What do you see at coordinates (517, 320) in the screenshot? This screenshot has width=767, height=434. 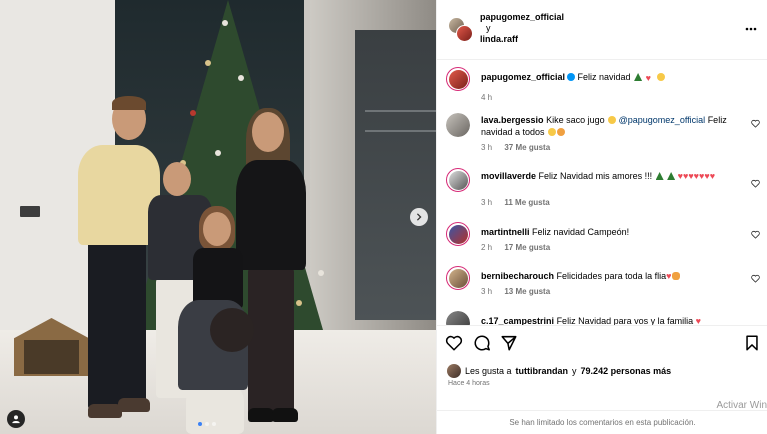 I see `comment-username: c.17_campestrini` at bounding box center [517, 320].